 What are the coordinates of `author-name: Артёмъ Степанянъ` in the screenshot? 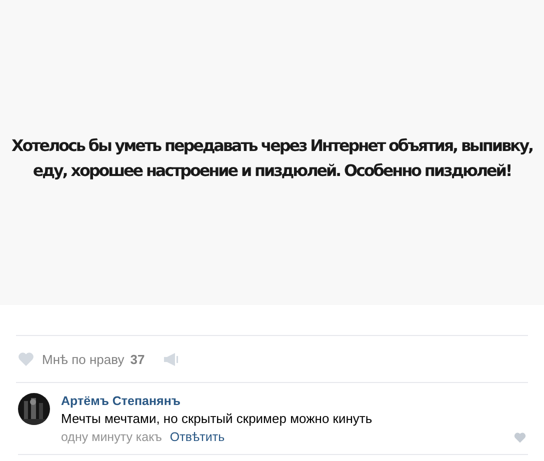 It's located at (294, 401).